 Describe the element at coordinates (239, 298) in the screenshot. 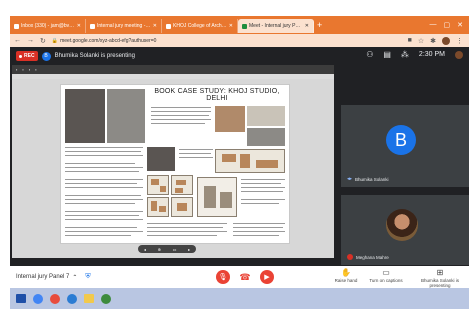

I see `os-taskbar` at that location.